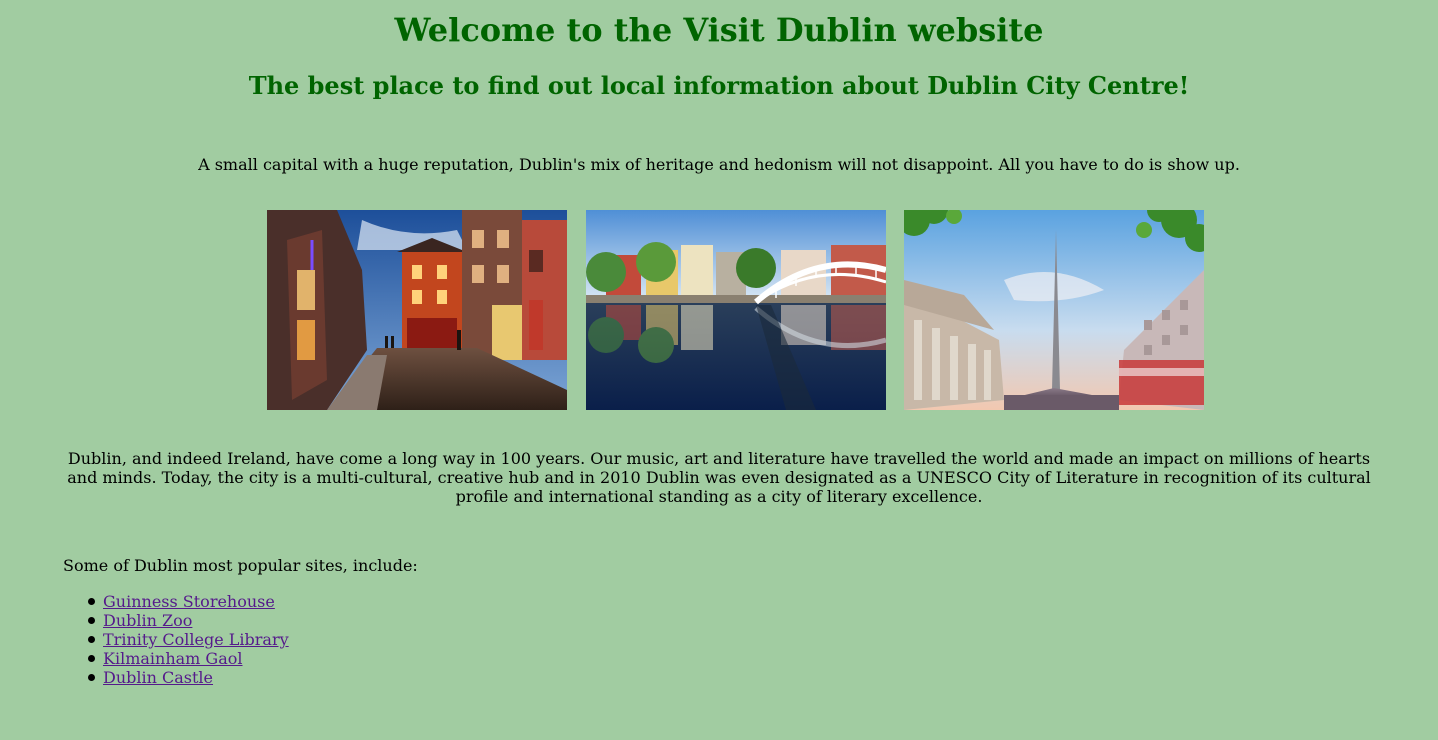  I want to click on link-guinness-storehouse: Guinness Storehouse, so click(189, 601).